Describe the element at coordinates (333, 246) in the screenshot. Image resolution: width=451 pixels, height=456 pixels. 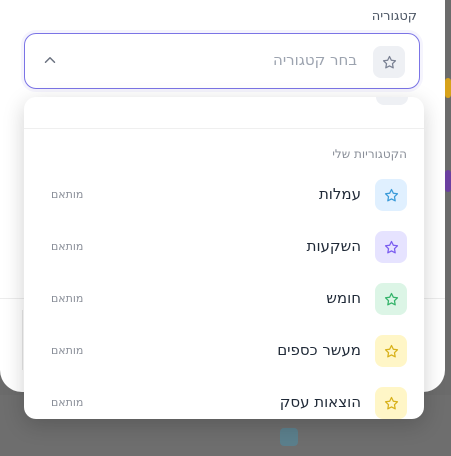
I see `category-option-label: השקעות` at that location.